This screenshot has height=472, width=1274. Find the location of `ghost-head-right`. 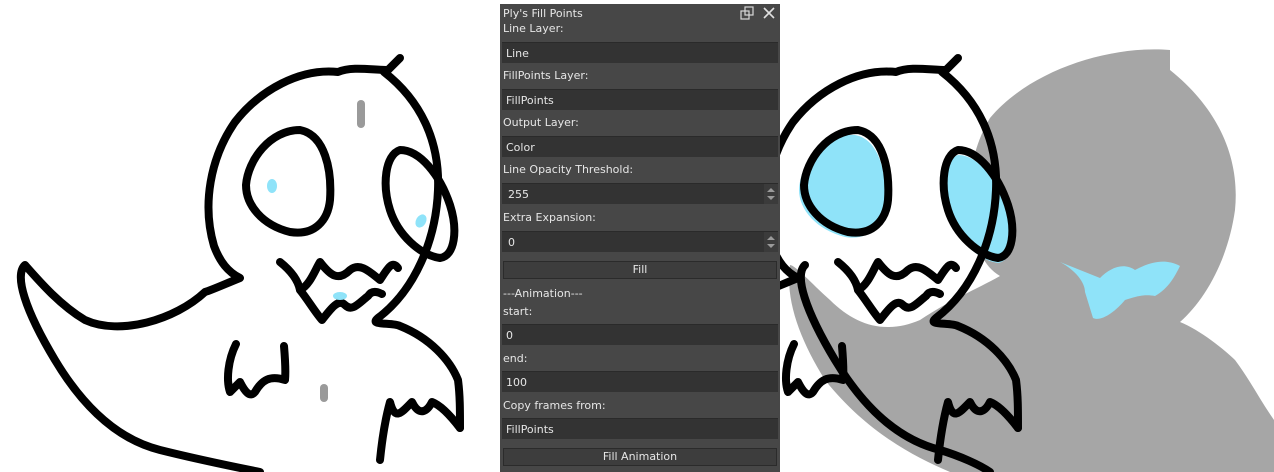

ghost-head-right is located at coordinates (417, 243).